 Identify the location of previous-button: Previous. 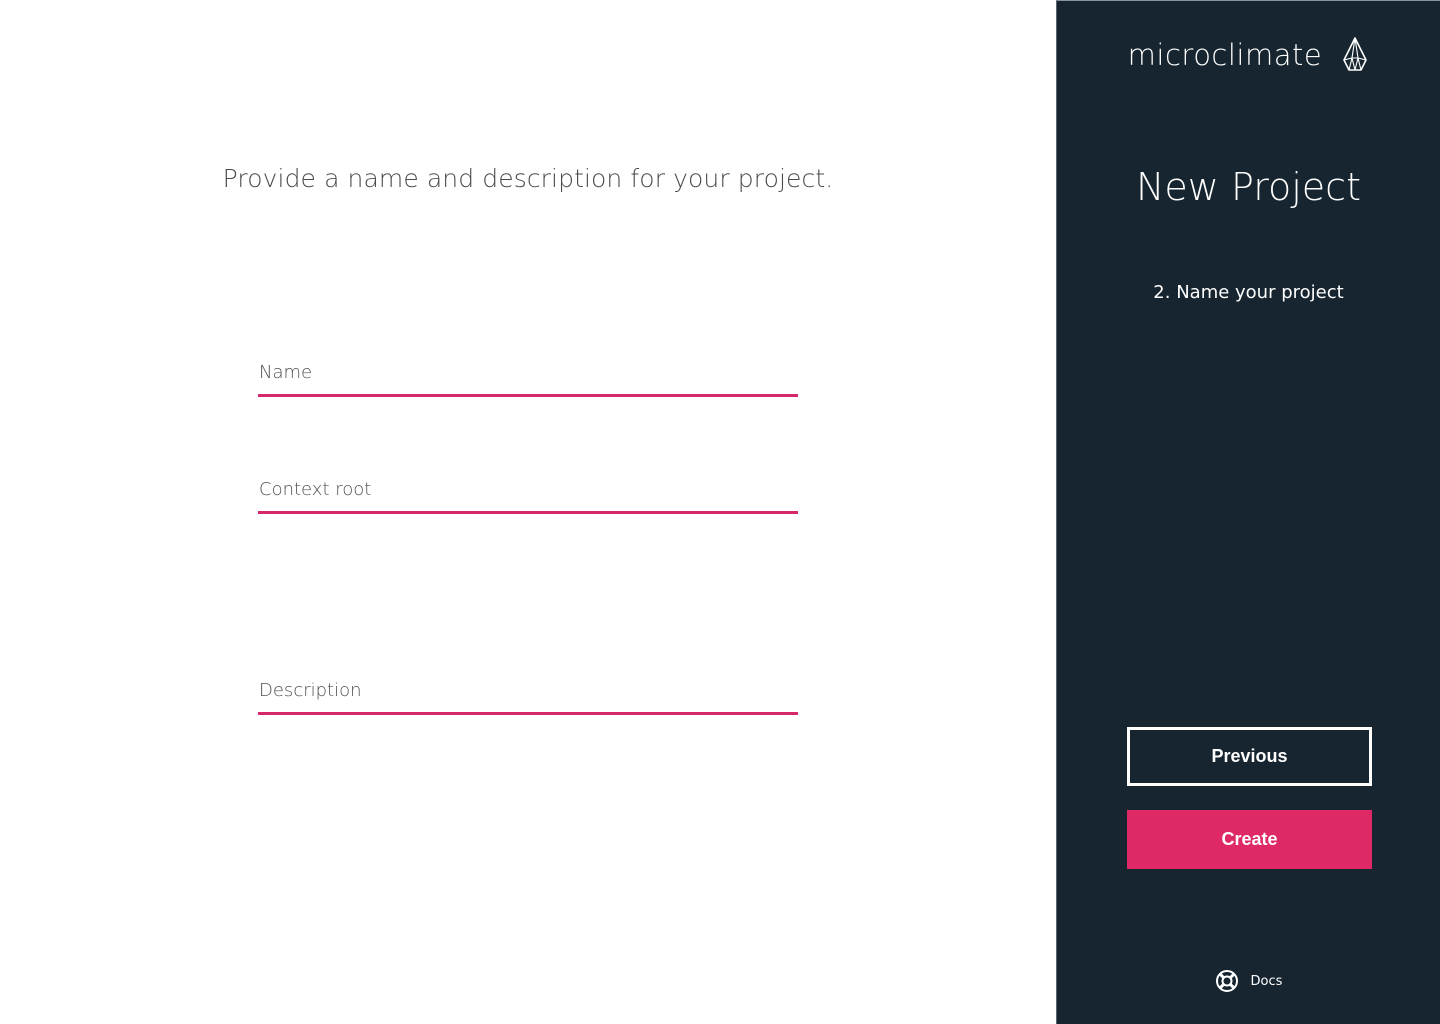
(1249, 756).